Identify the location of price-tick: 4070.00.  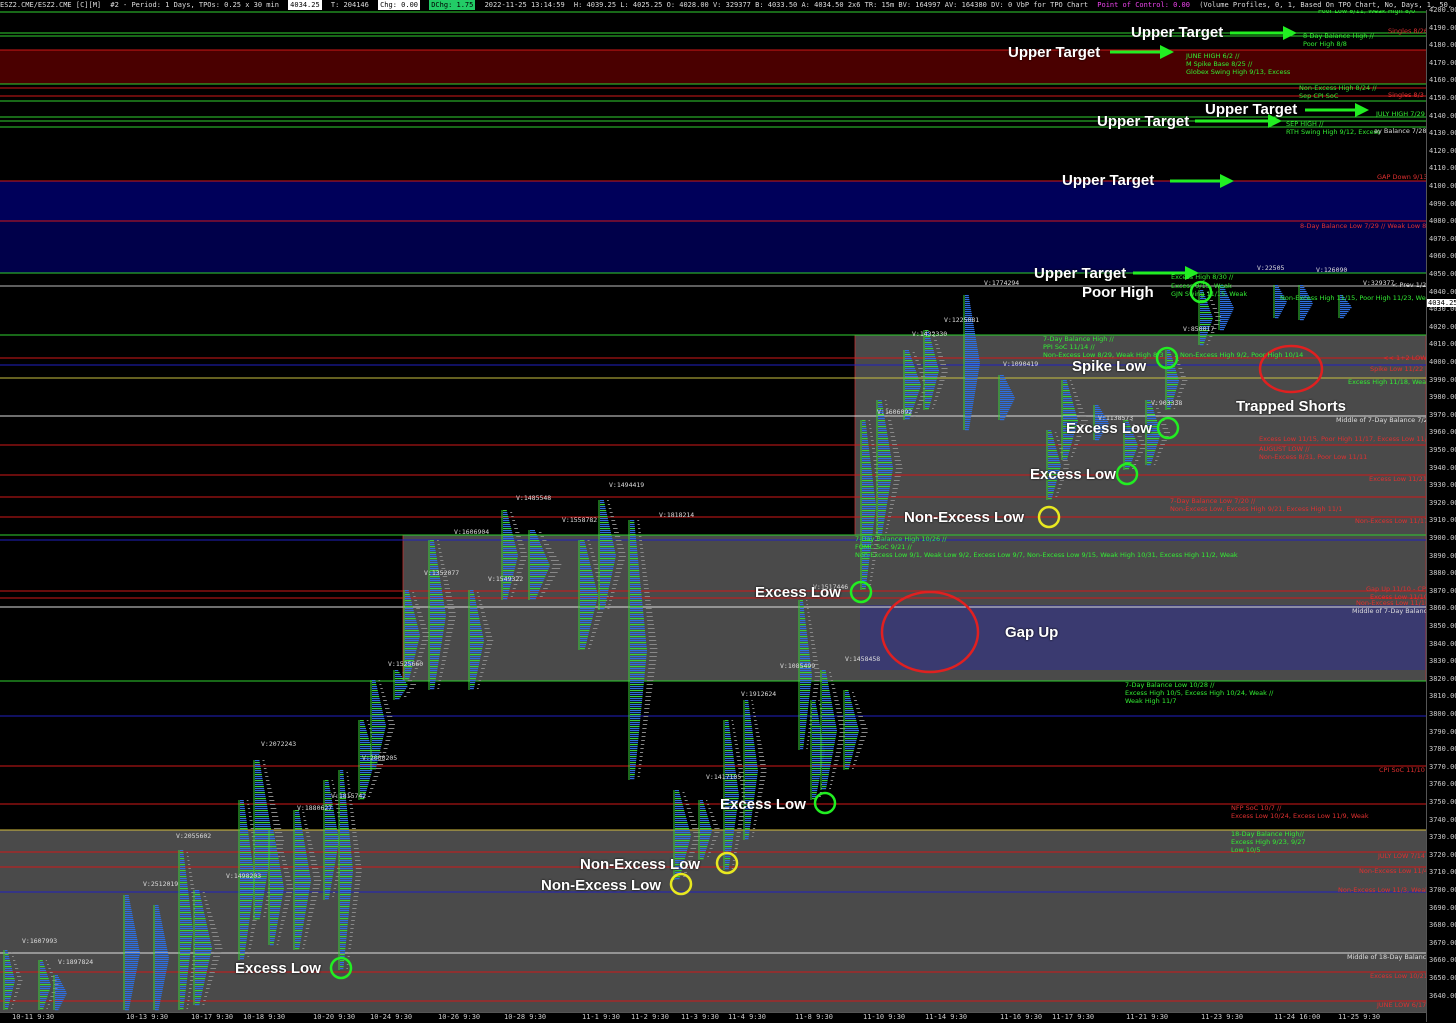
(1442, 238).